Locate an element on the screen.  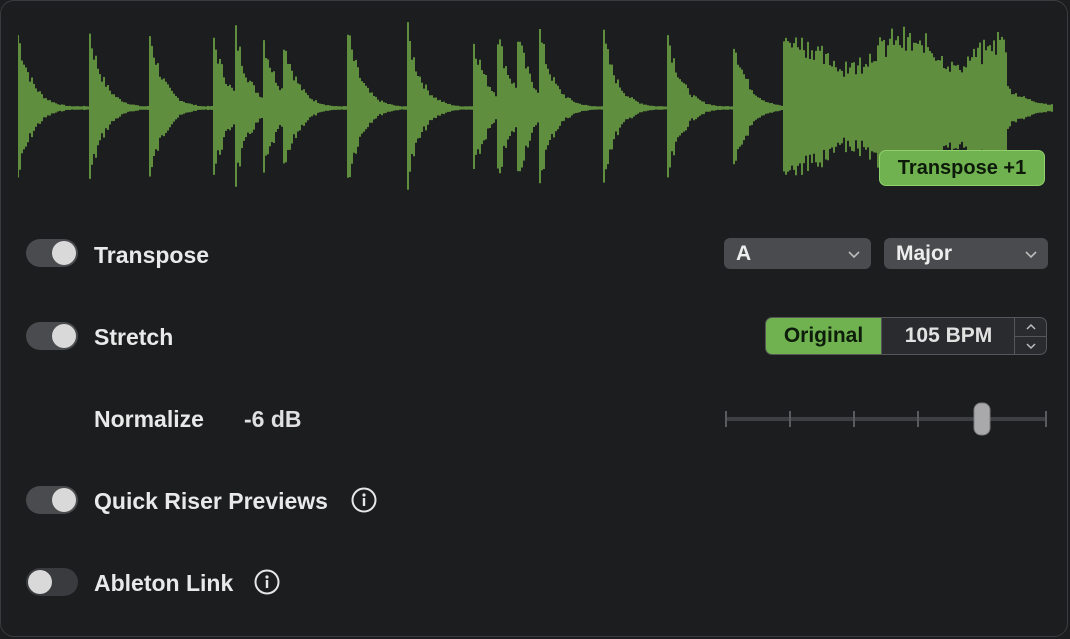
stepper-down-button is located at coordinates (1030, 345).